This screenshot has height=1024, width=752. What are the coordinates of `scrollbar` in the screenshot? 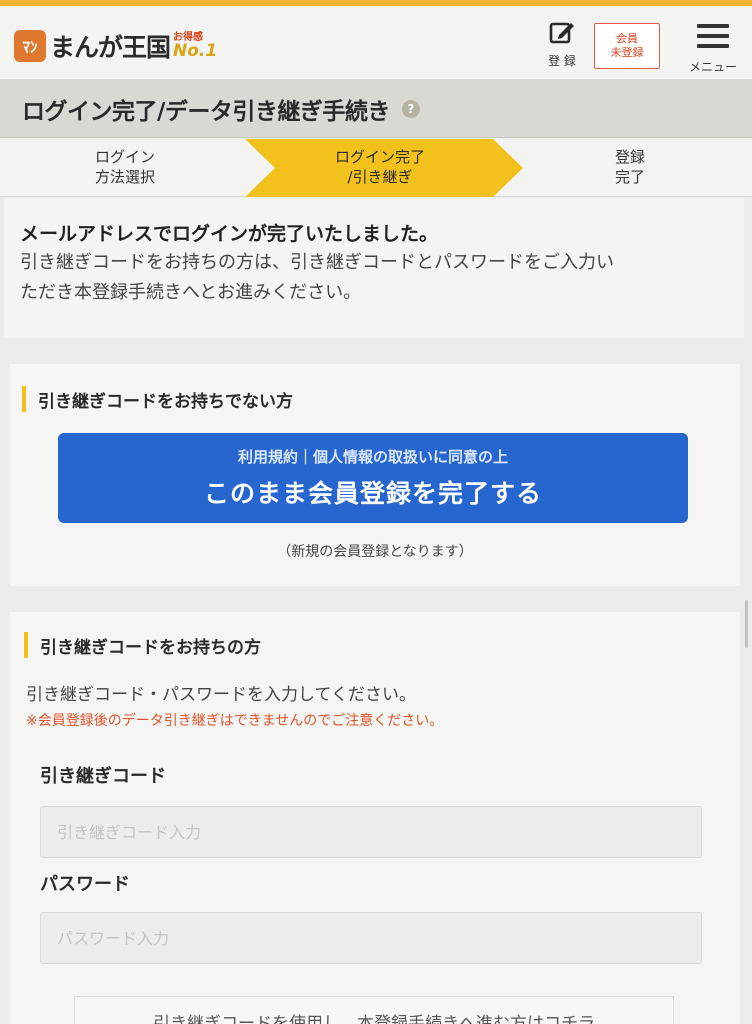 It's located at (746, 624).